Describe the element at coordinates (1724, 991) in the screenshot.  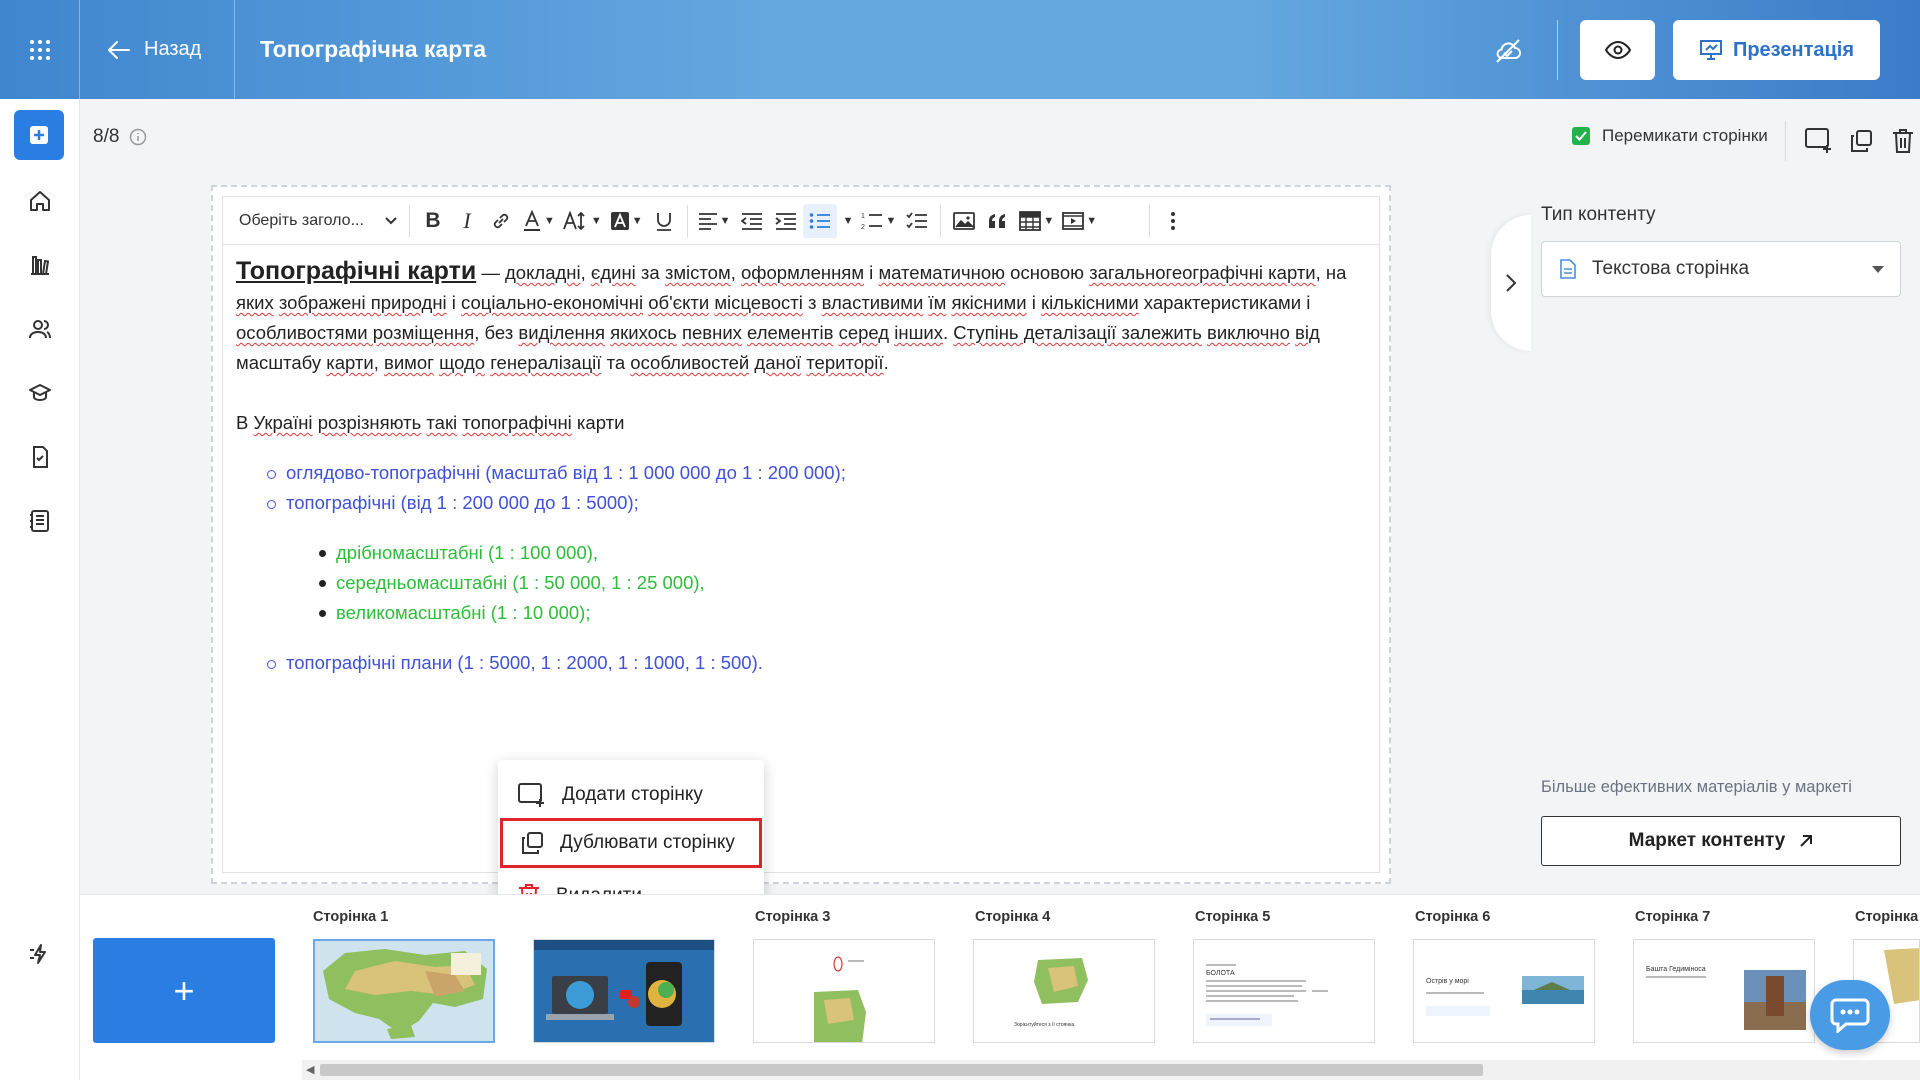
I see `page-thumb-7: Башта Гедиміноса` at that location.